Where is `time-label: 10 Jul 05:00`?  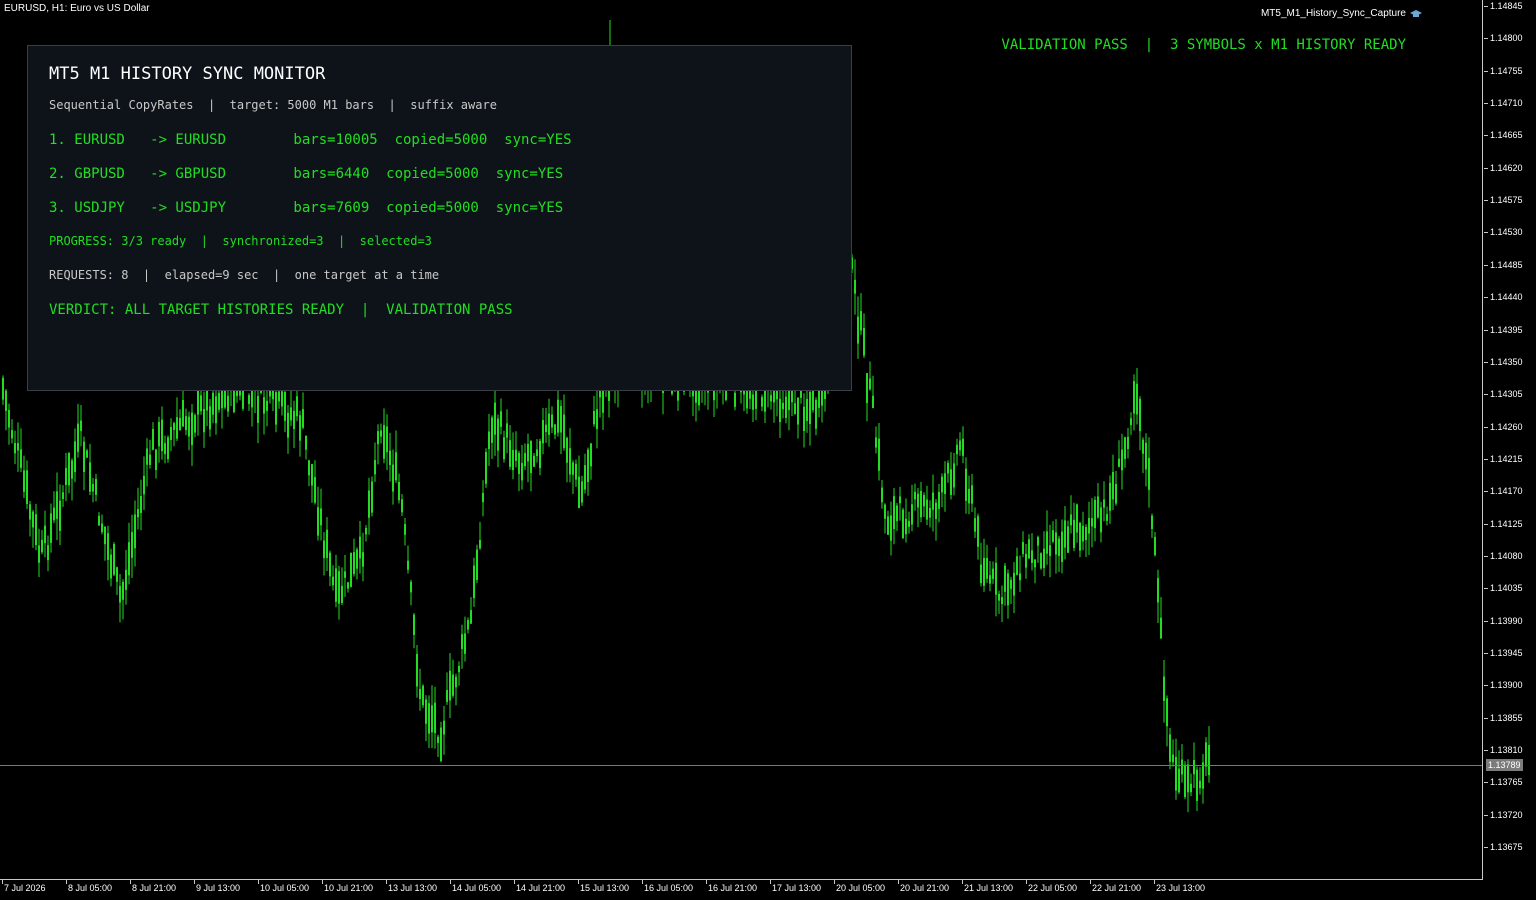
time-label: 10 Jul 05:00 is located at coordinates (285, 888).